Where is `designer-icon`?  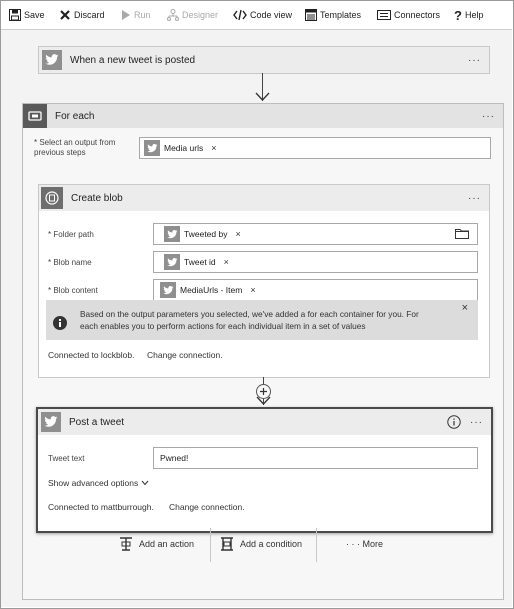 designer-icon is located at coordinates (173, 15).